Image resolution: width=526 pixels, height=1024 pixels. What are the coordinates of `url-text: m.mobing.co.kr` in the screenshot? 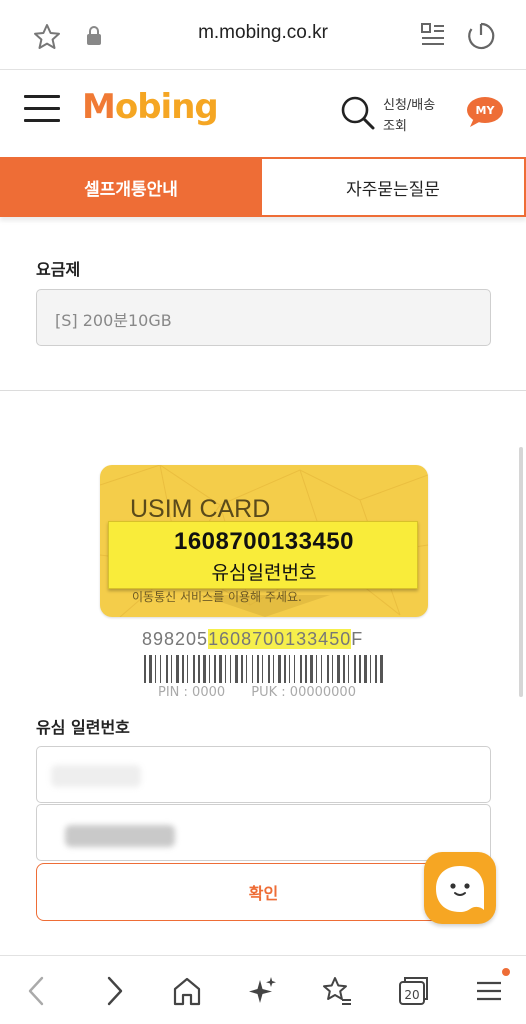 It's located at (263, 33).